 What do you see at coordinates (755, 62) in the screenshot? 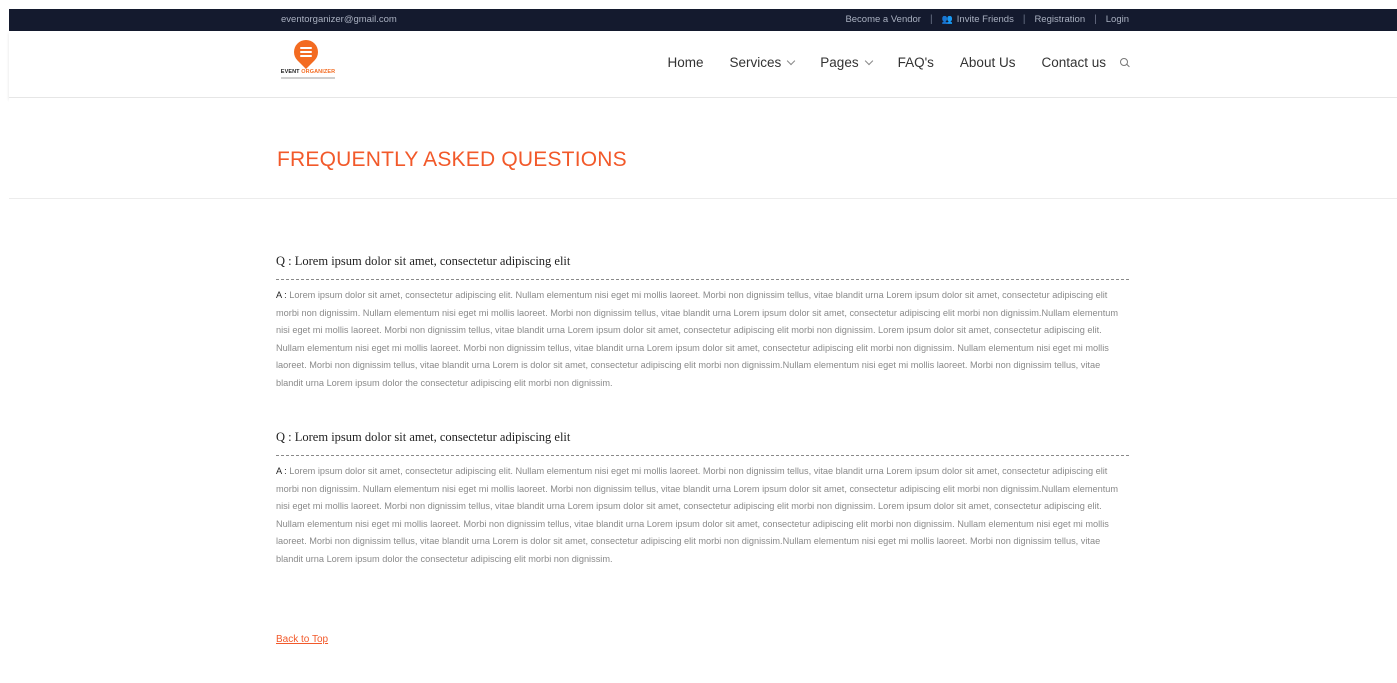
I see `nav-label: Services` at bounding box center [755, 62].